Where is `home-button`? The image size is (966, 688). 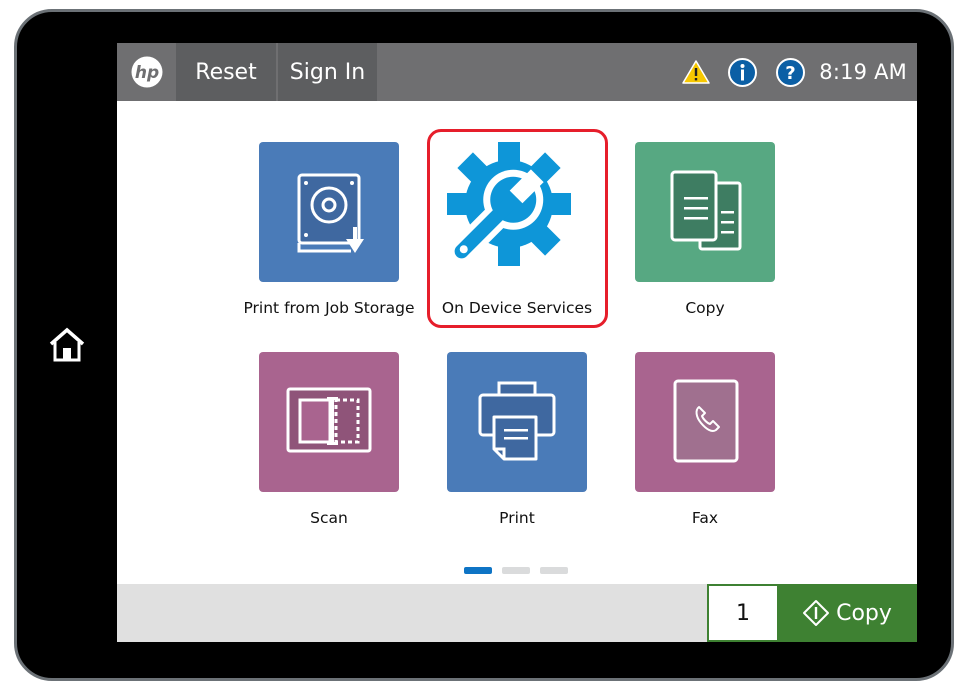
home-button is located at coordinates (67, 345).